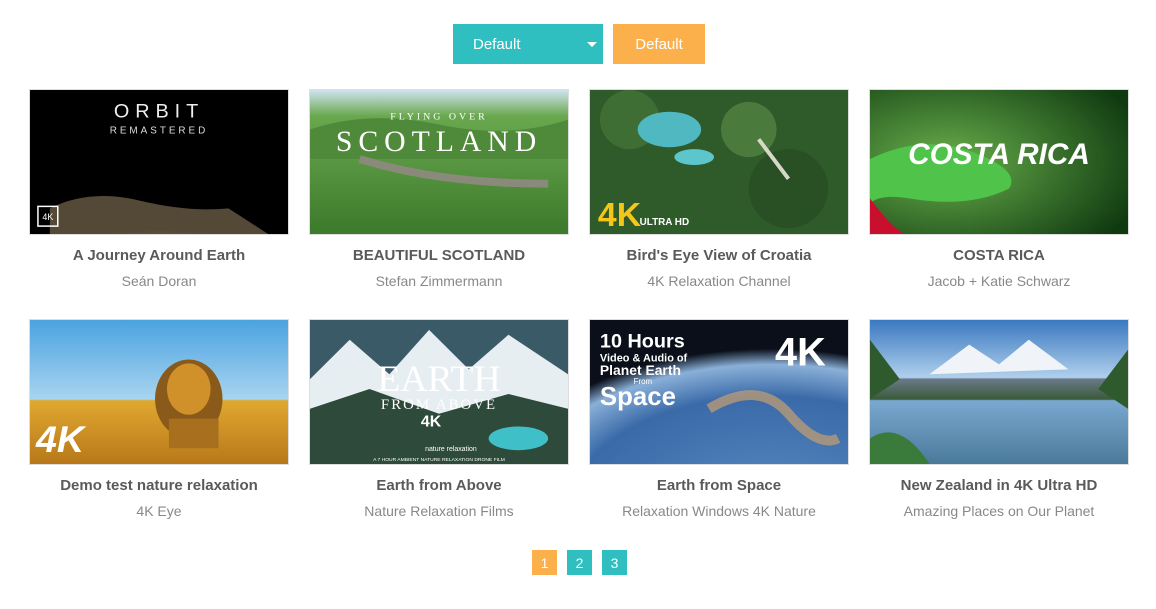 This screenshot has width=1156, height=609. I want to click on video-card: 4K Demo test nature relaxation 4K Eye, so click(159, 434).